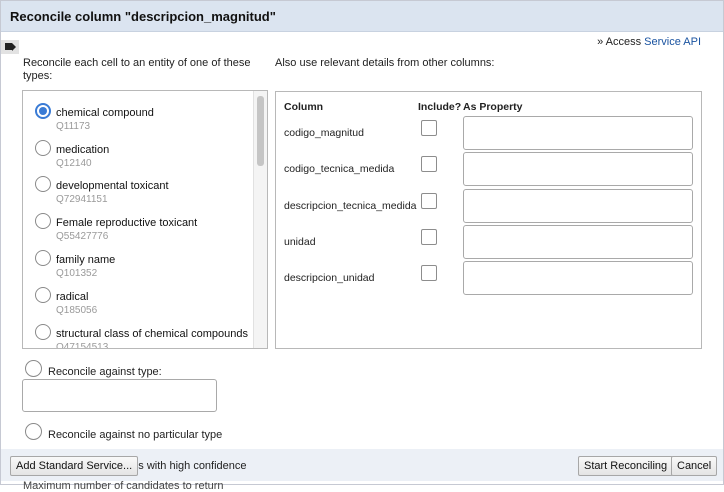 Image resolution: width=724 pixels, height=492 pixels. I want to click on scroll-thumb, so click(260, 131).